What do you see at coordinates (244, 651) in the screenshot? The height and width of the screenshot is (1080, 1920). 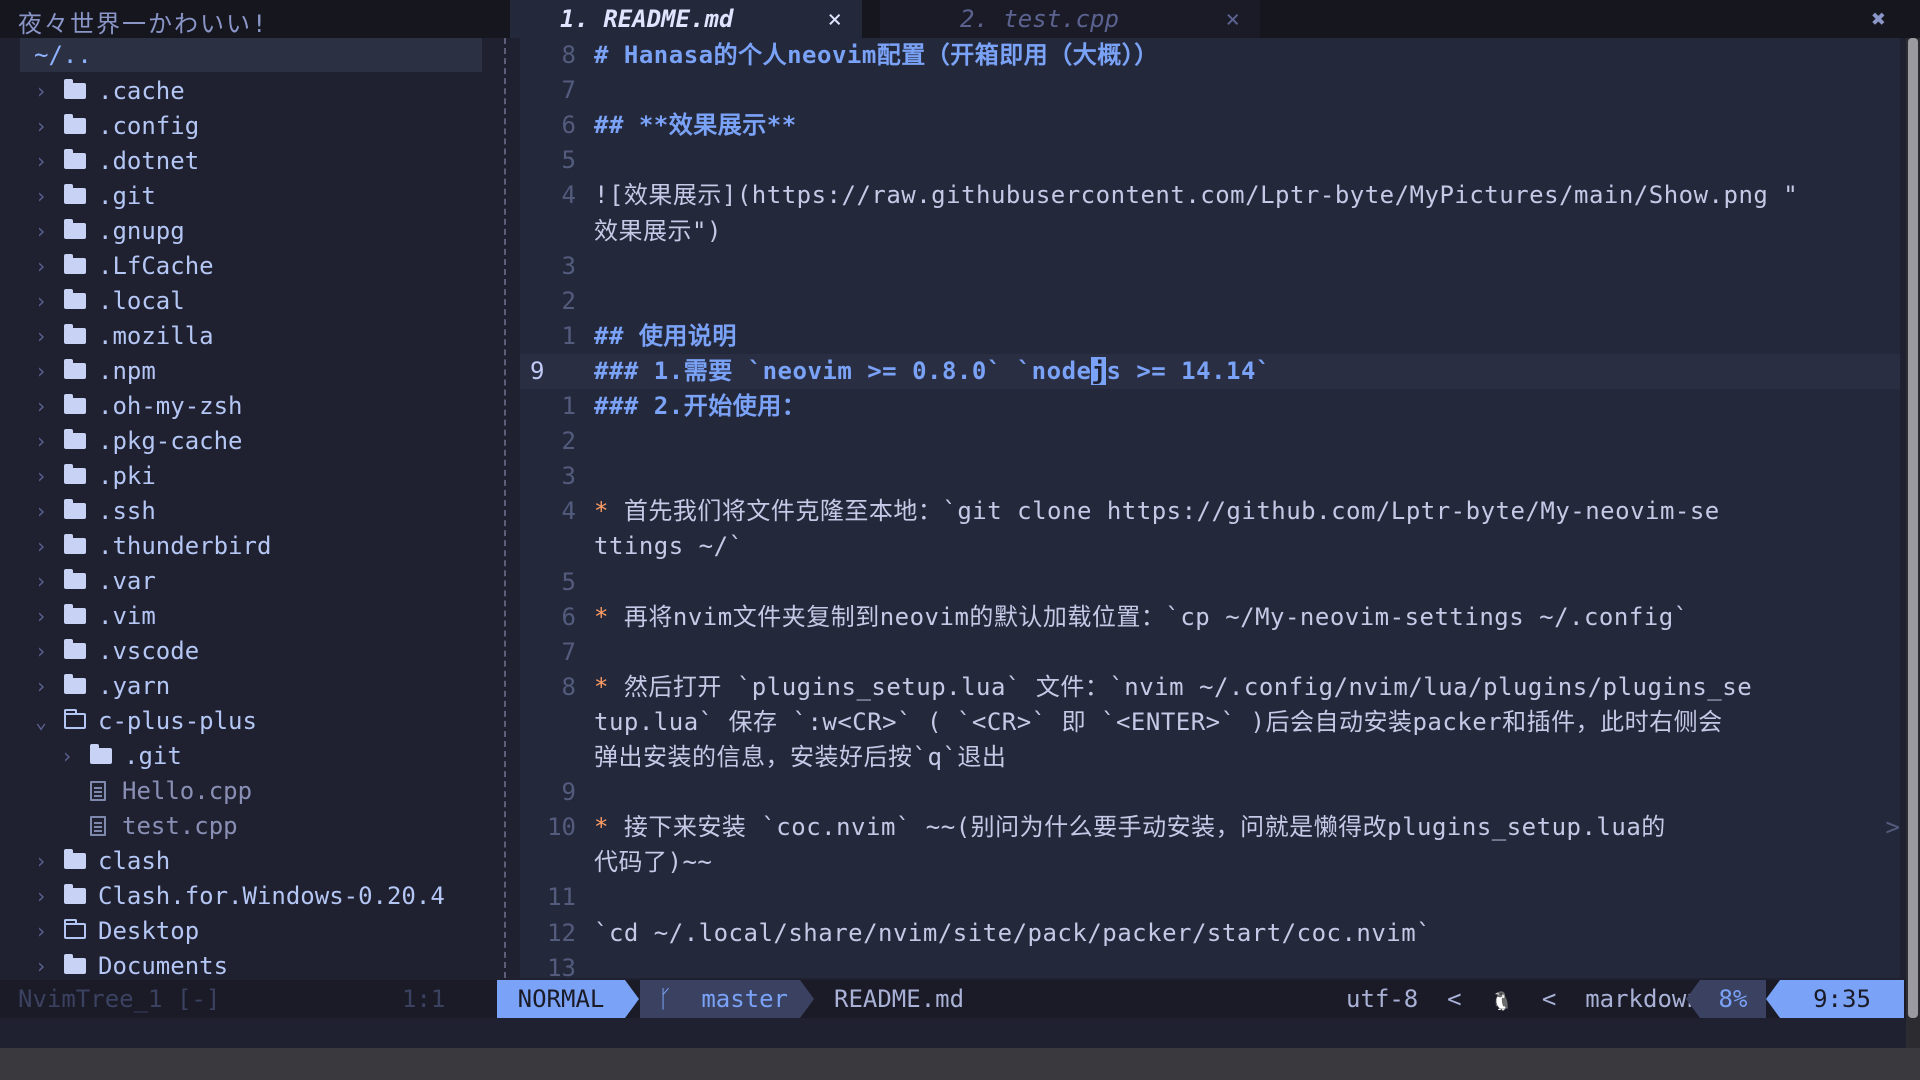 I see `tree-folder-item: › .vscode` at bounding box center [244, 651].